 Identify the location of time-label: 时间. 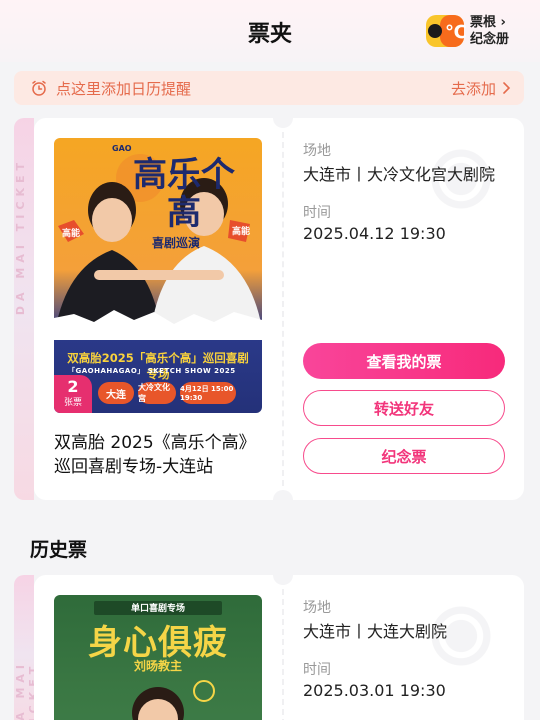
(317, 213).